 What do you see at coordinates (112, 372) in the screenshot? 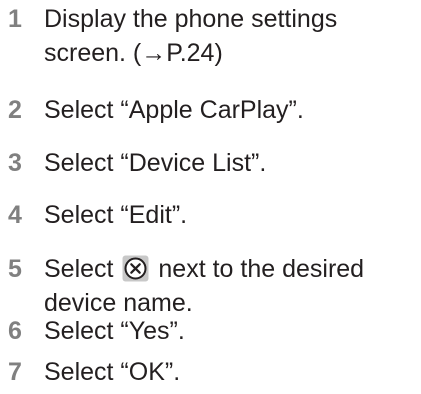
I see `step-text: Select “OK”.` at bounding box center [112, 372].